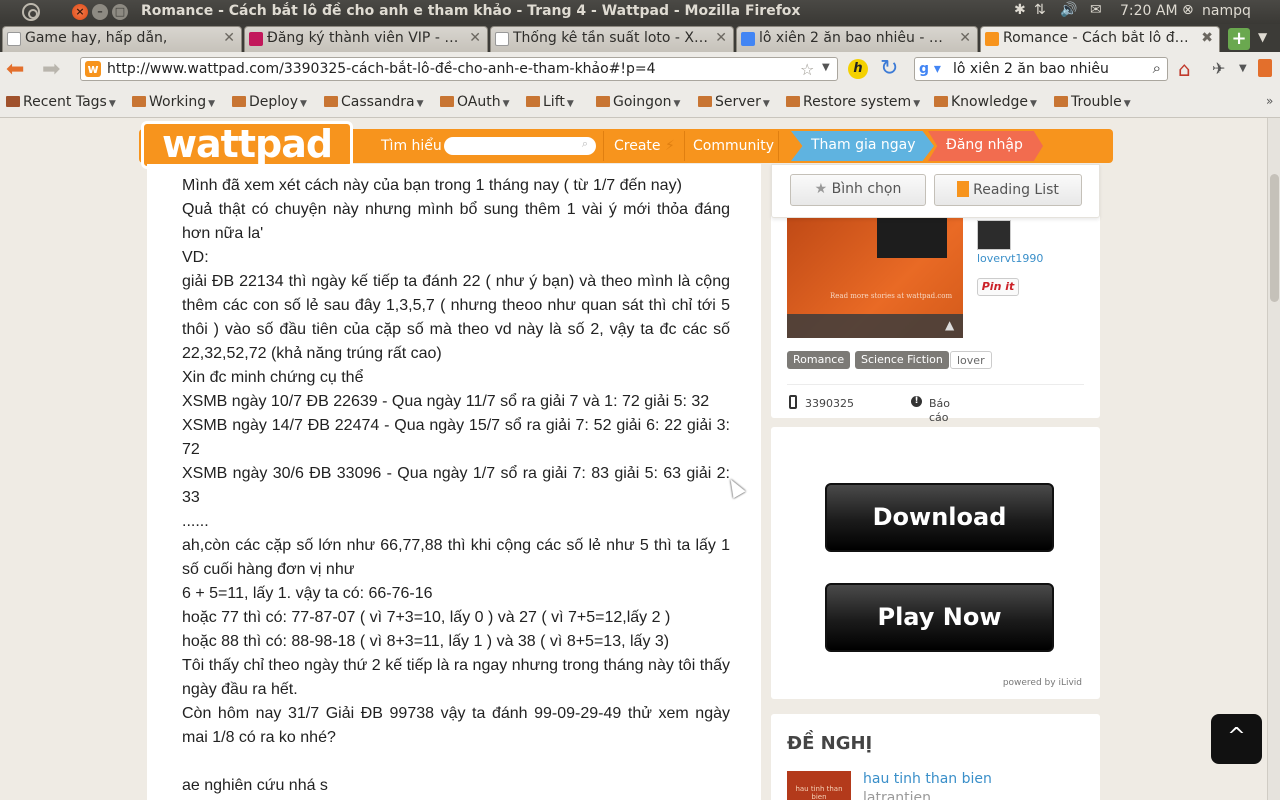  What do you see at coordinates (1236, 739) in the screenshot?
I see `back-to-top-button: ^` at bounding box center [1236, 739].